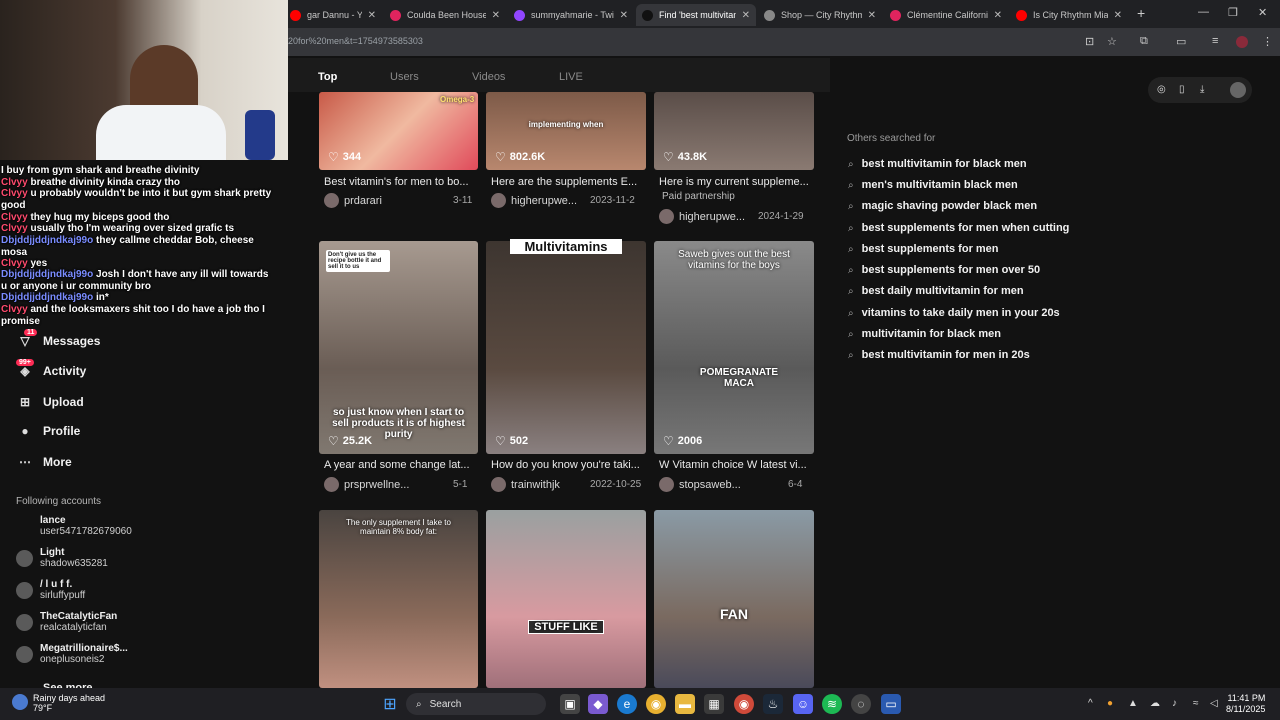 This screenshot has width=1280, height=720. Describe the element at coordinates (656, 704) in the screenshot. I see `chrome-icon: ◉` at that location.